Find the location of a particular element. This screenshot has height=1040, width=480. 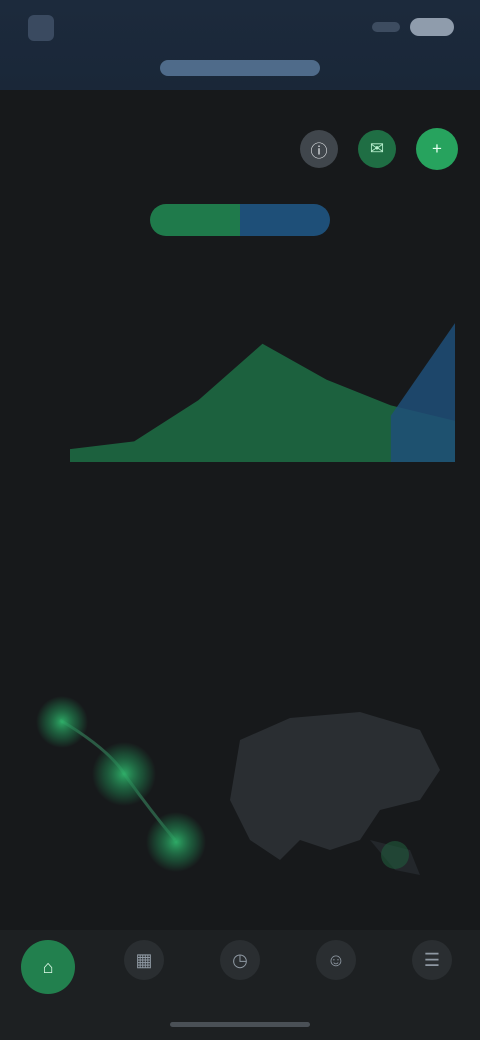

summary-section is located at coordinates (240, 649).